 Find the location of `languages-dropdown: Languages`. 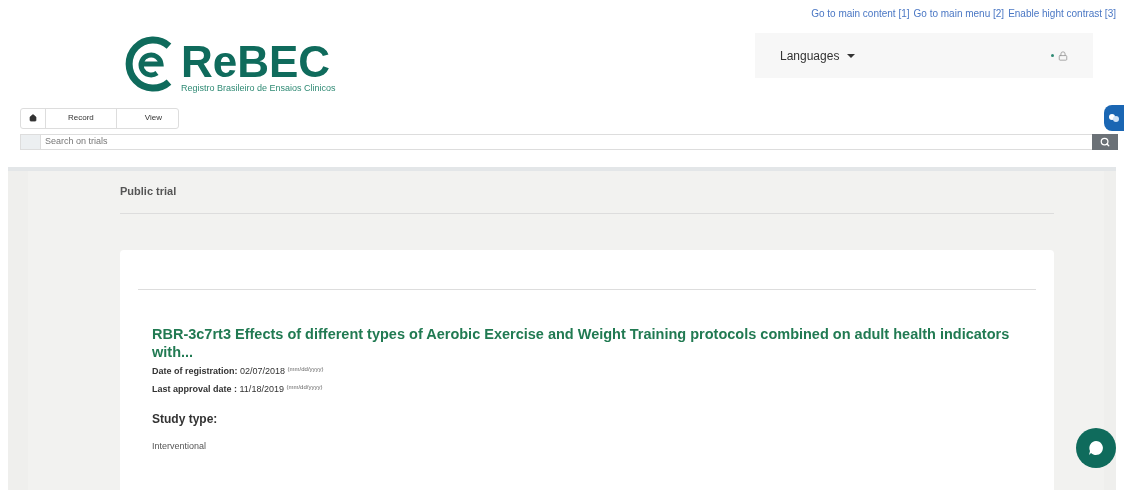

languages-dropdown: Languages is located at coordinates (818, 55).